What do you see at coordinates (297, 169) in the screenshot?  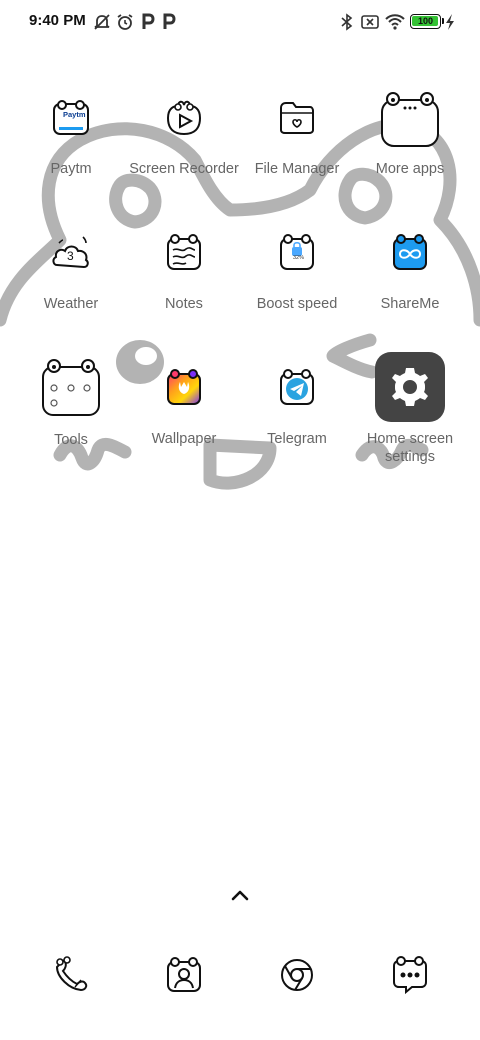 I see `app-label: File Manager` at bounding box center [297, 169].